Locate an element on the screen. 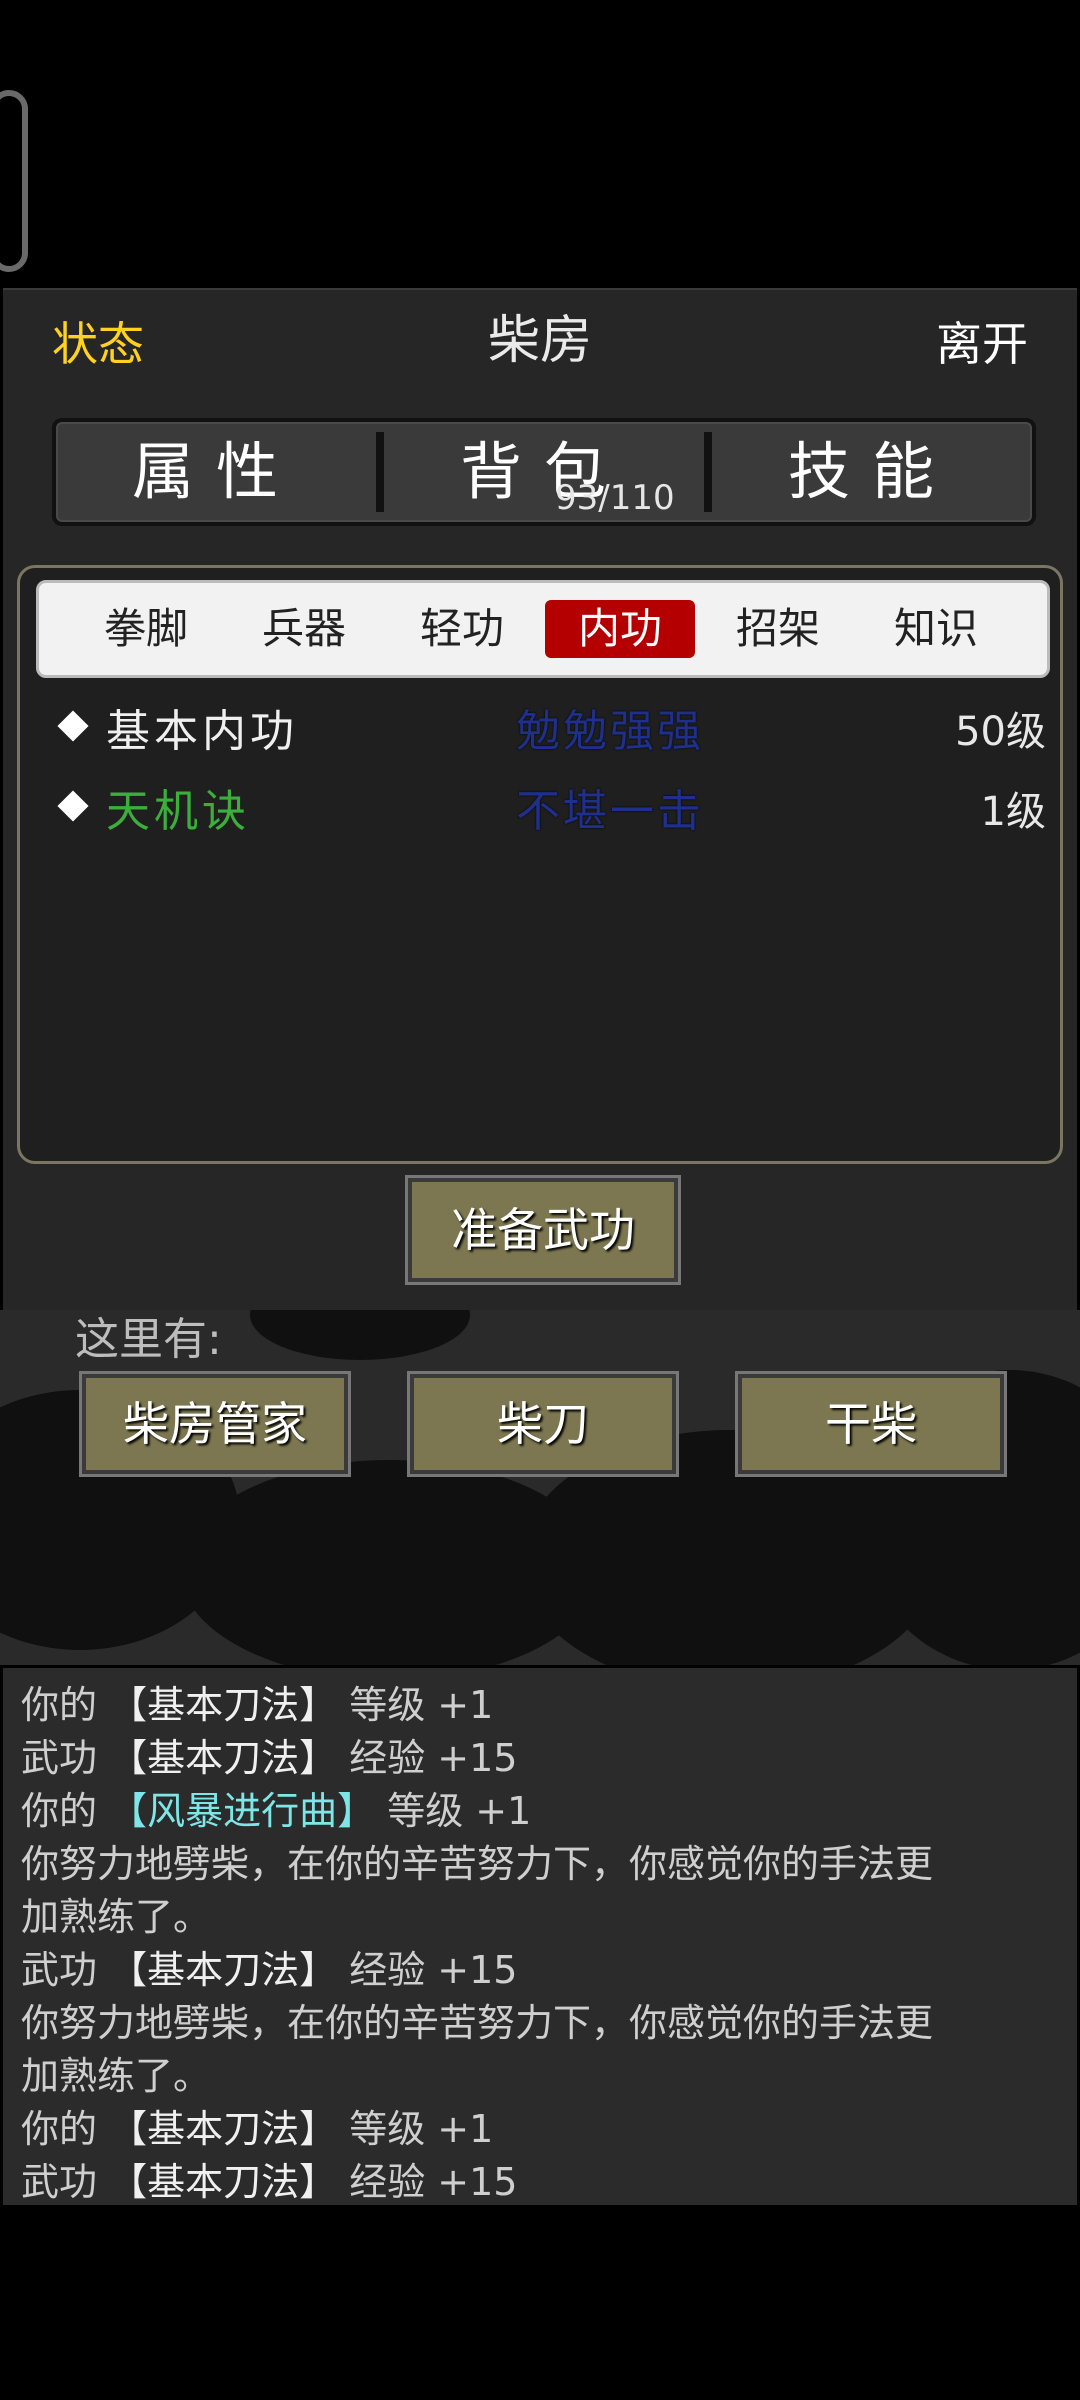 Image resolution: width=1080 pixels, height=2400 pixels. here-item-label: 柴房管家 is located at coordinates (215, 1424).